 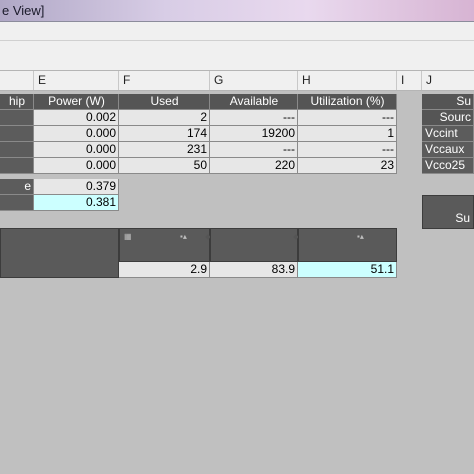 I want to click on used-cell: 2, so click(x=164, y=118).